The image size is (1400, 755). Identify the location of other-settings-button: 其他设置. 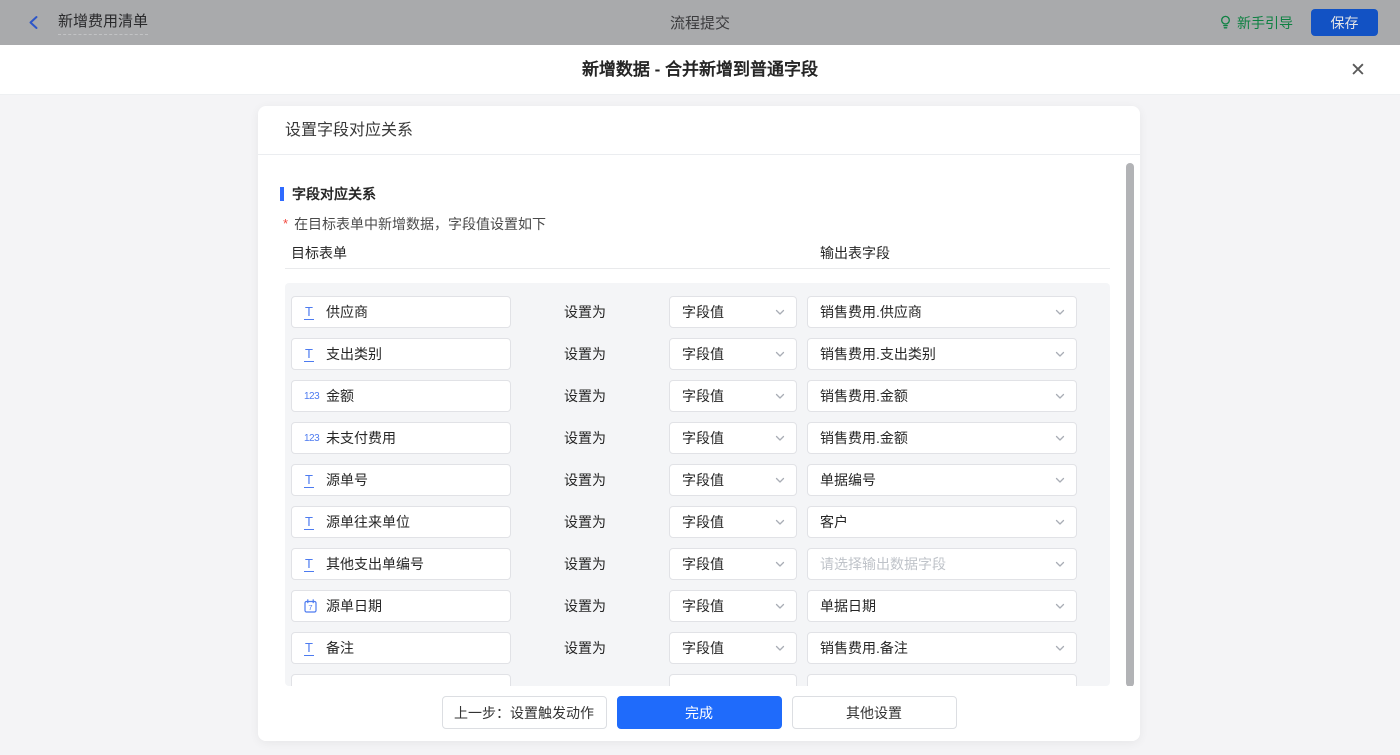
(874, 712).